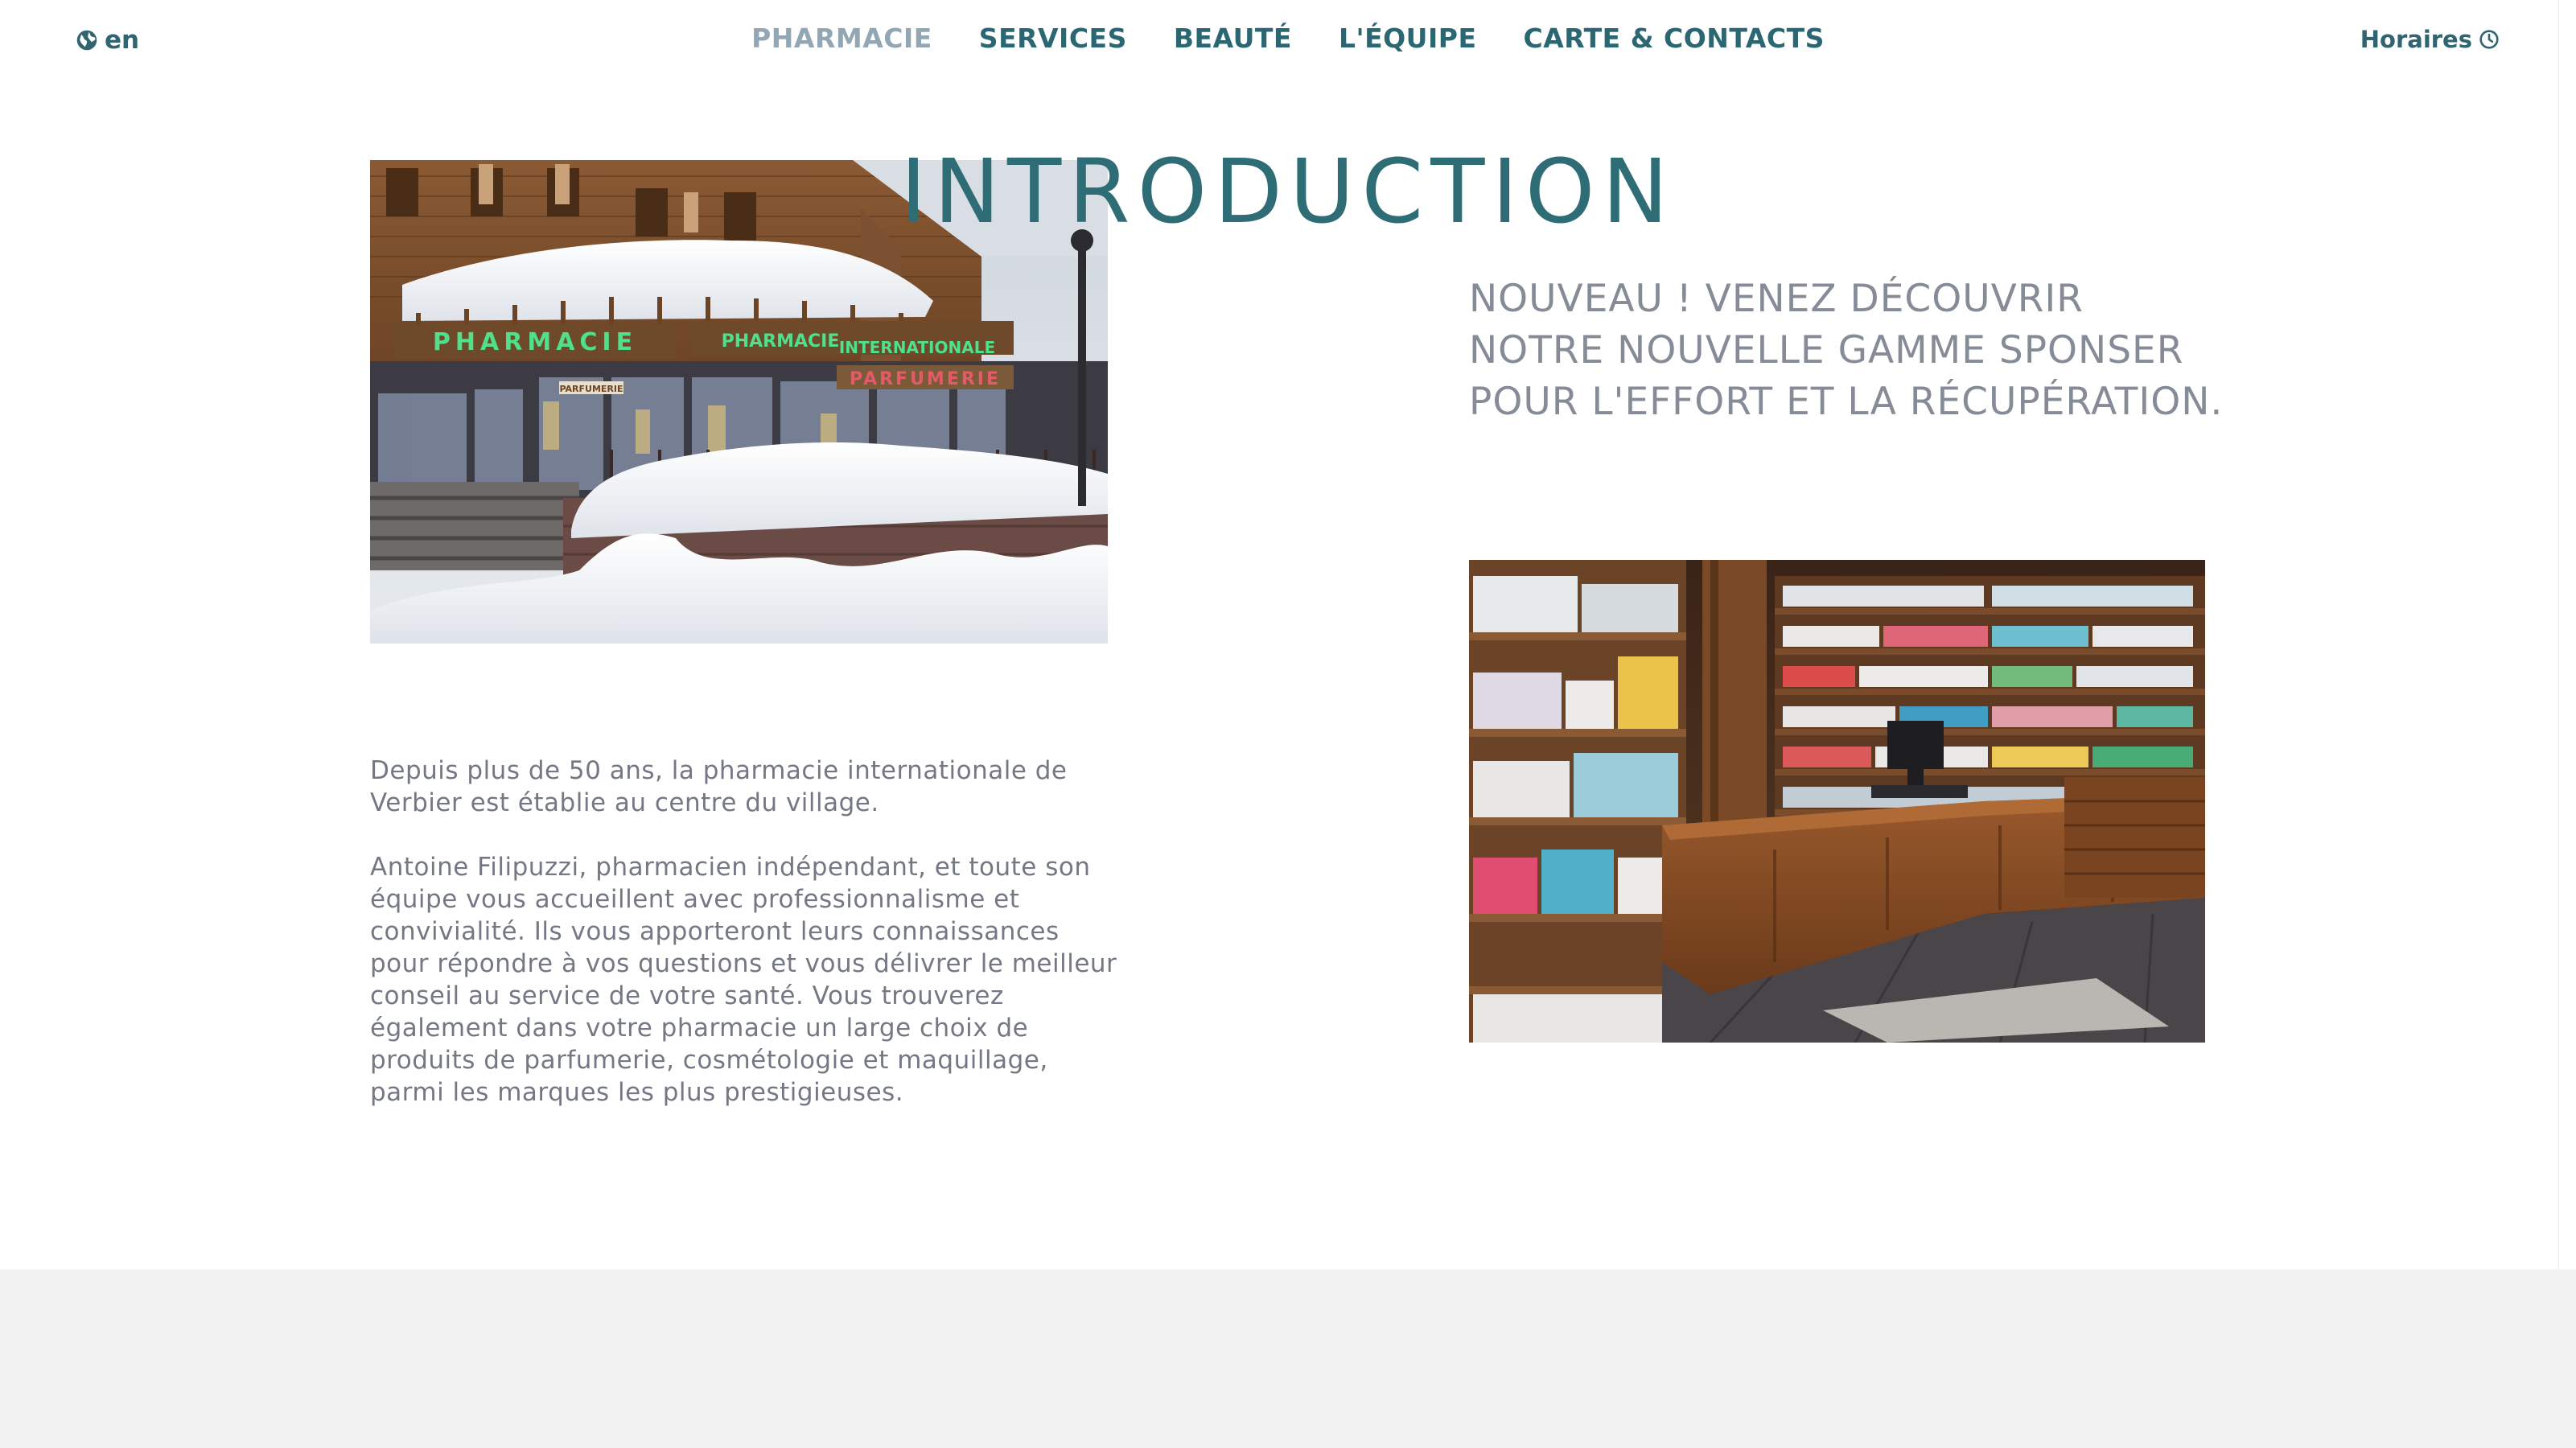 The height and width of the screenshot is (1448, 2576). Describe the element at coordinates (1408, 38) in the screenshot. I see `nav-item-equipe: L'ÉQUIPE` at that location.